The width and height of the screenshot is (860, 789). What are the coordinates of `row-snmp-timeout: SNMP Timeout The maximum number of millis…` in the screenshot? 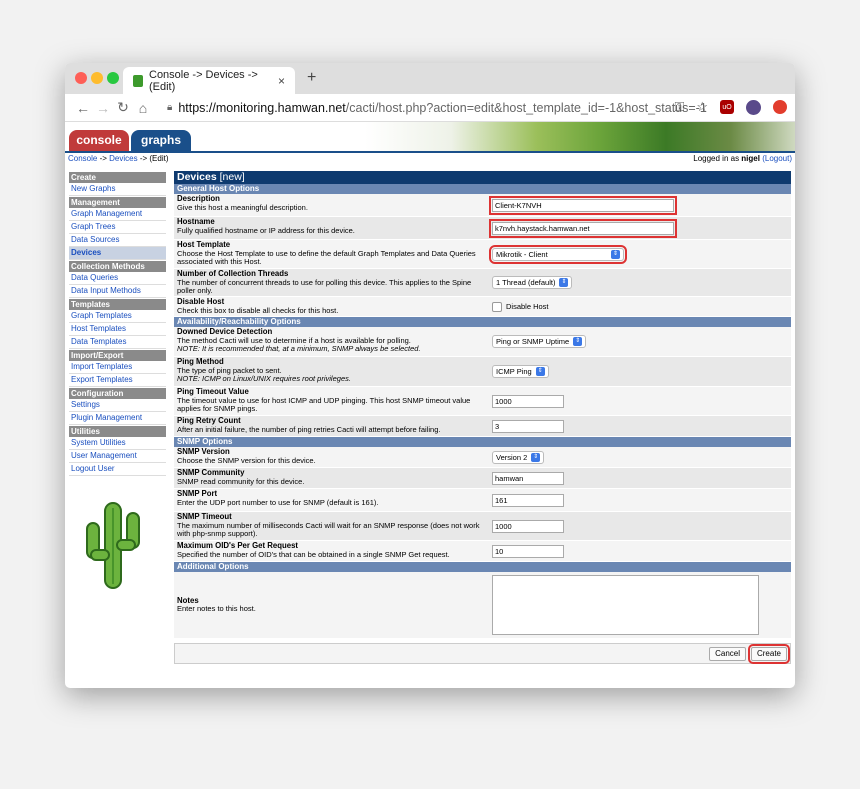 It's located at (482, 526).